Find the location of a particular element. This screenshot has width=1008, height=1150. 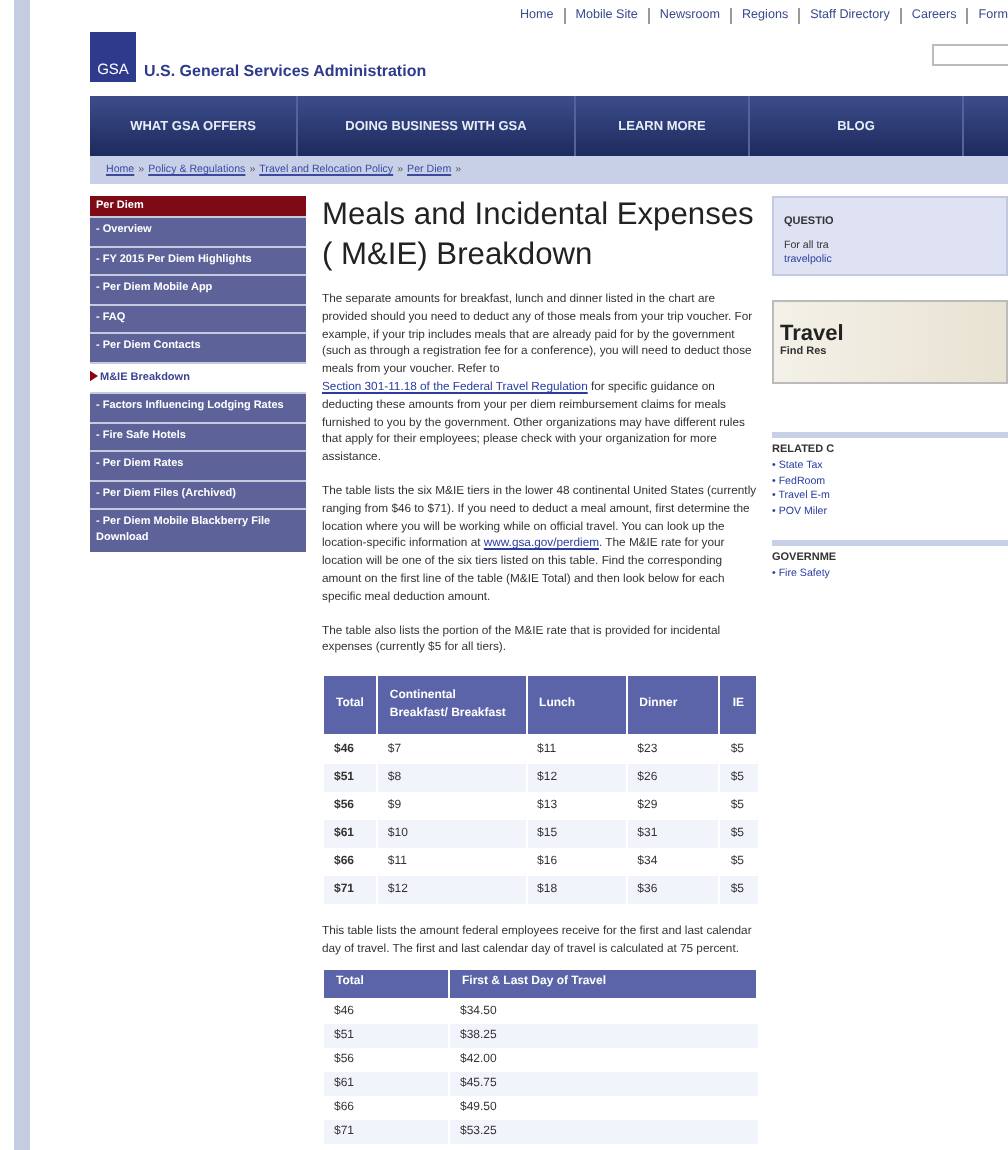

search-field is located at coordinates (970, 55).